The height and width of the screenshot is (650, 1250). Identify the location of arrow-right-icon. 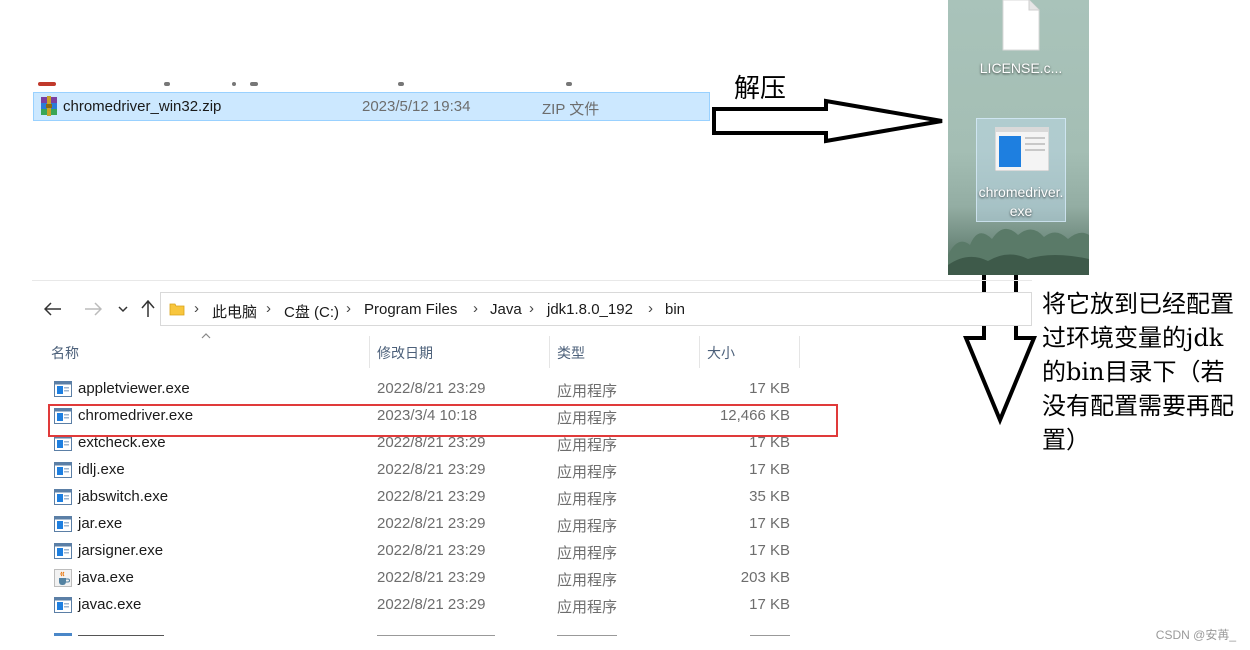
(93, 309).